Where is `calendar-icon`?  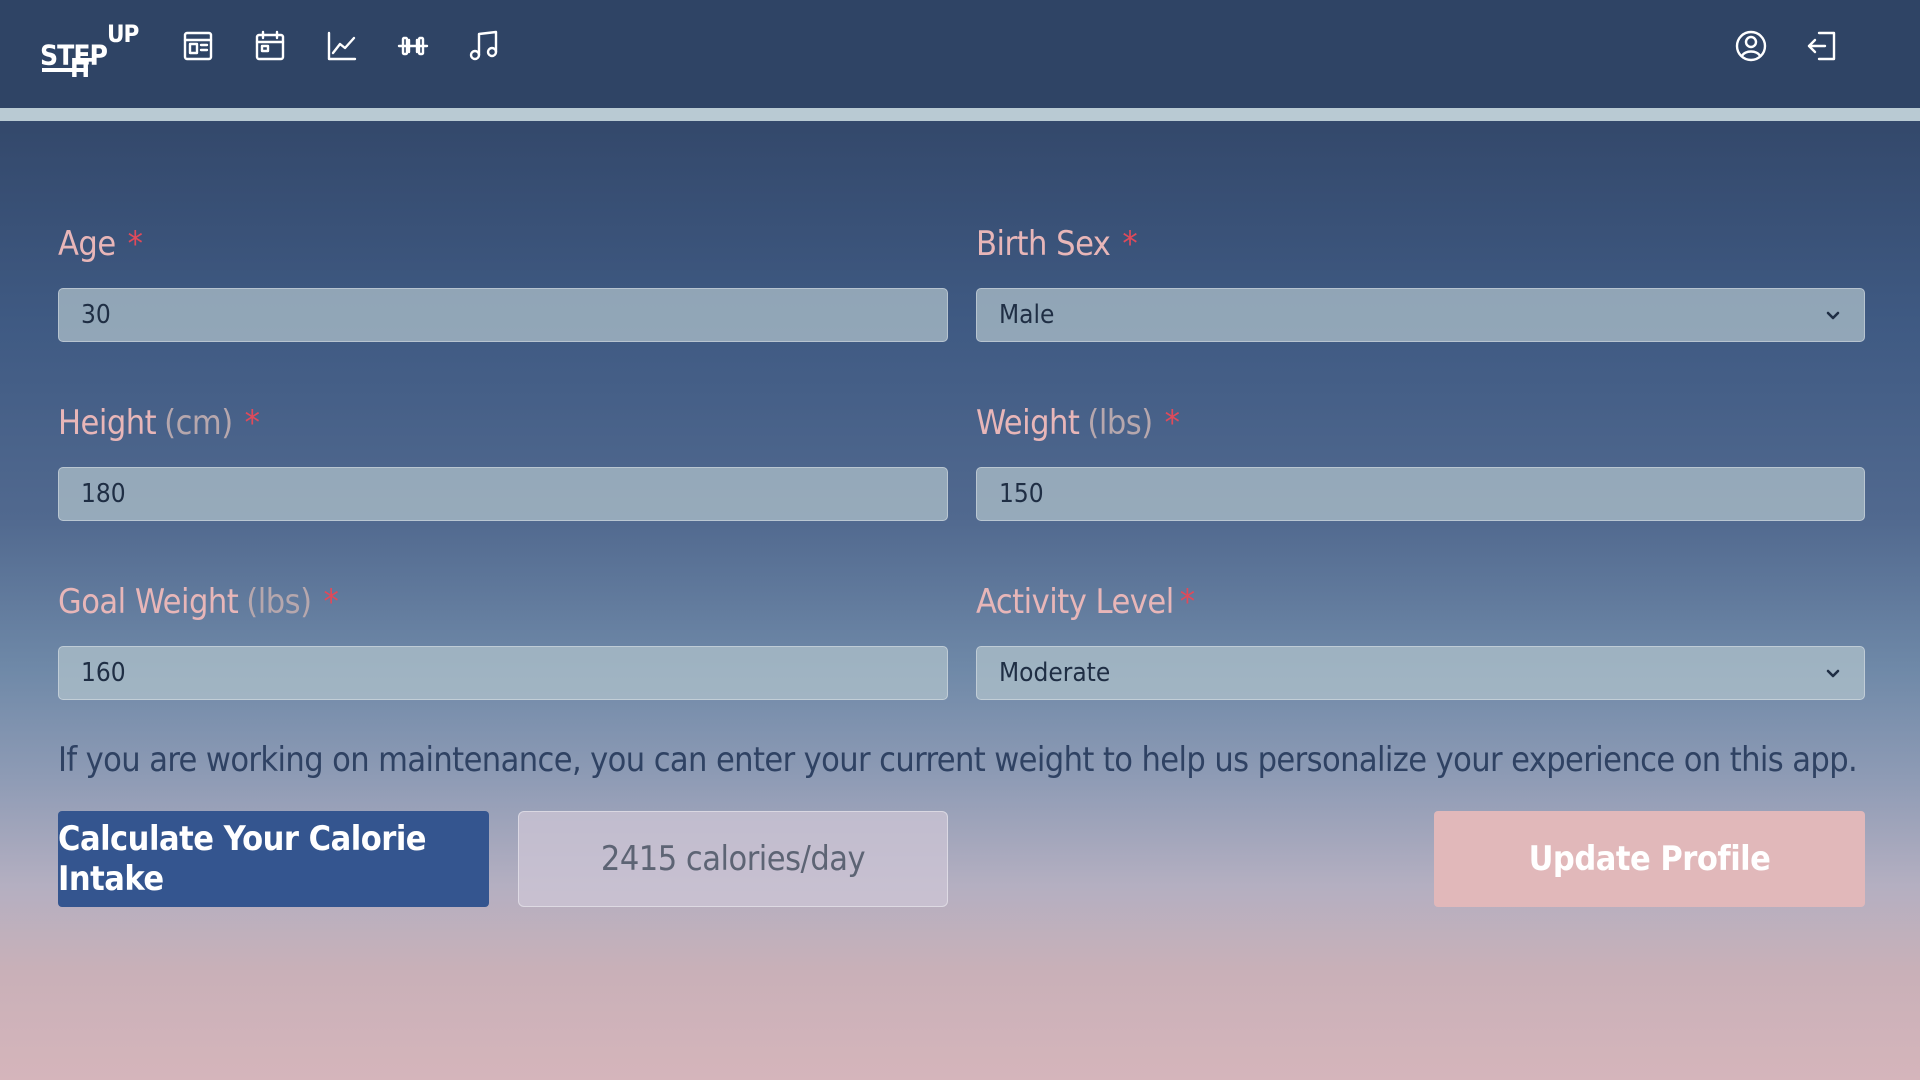
calendar-icon is located at coordinates (270, 46).